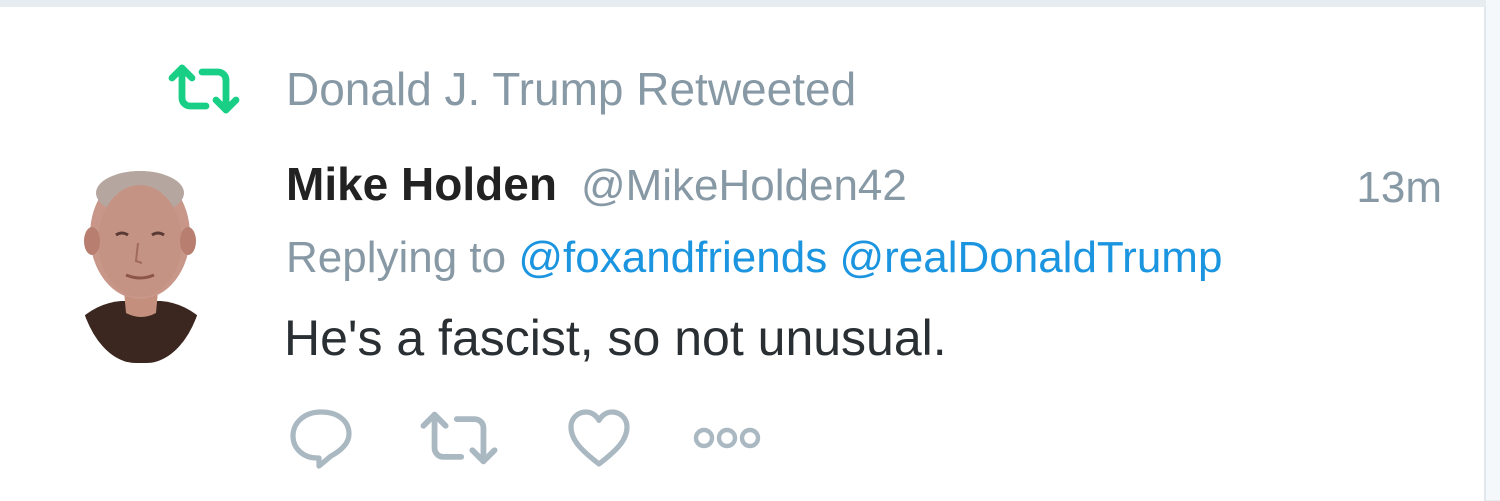  I want to click on retweet-context: Donald J. Trump Retweeted, so click(512, 89).